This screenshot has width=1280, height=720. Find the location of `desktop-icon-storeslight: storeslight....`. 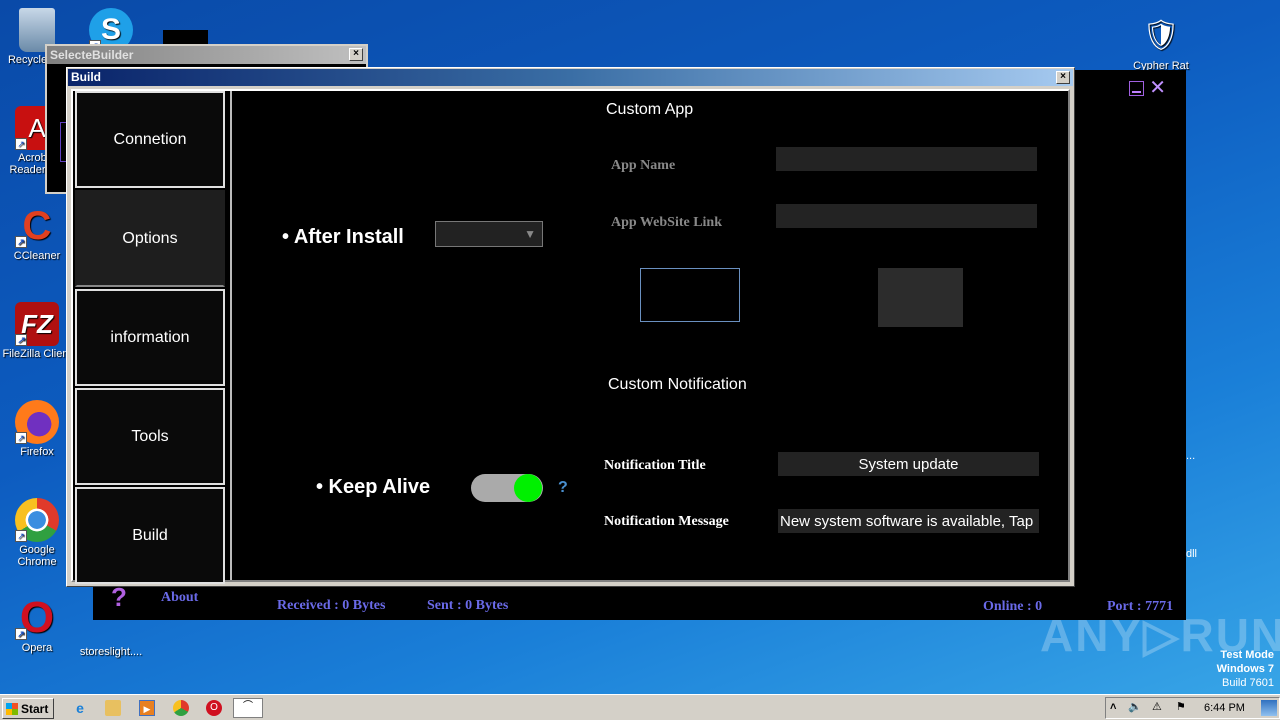

desktop-icon-storeslight: storeslight.... is located at coordinates (111, 652).